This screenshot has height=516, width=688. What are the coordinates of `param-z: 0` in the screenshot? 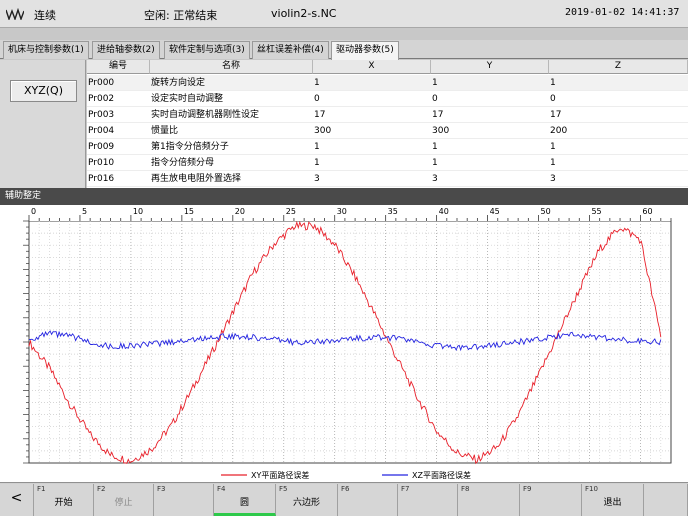 It's located at (553, 99).